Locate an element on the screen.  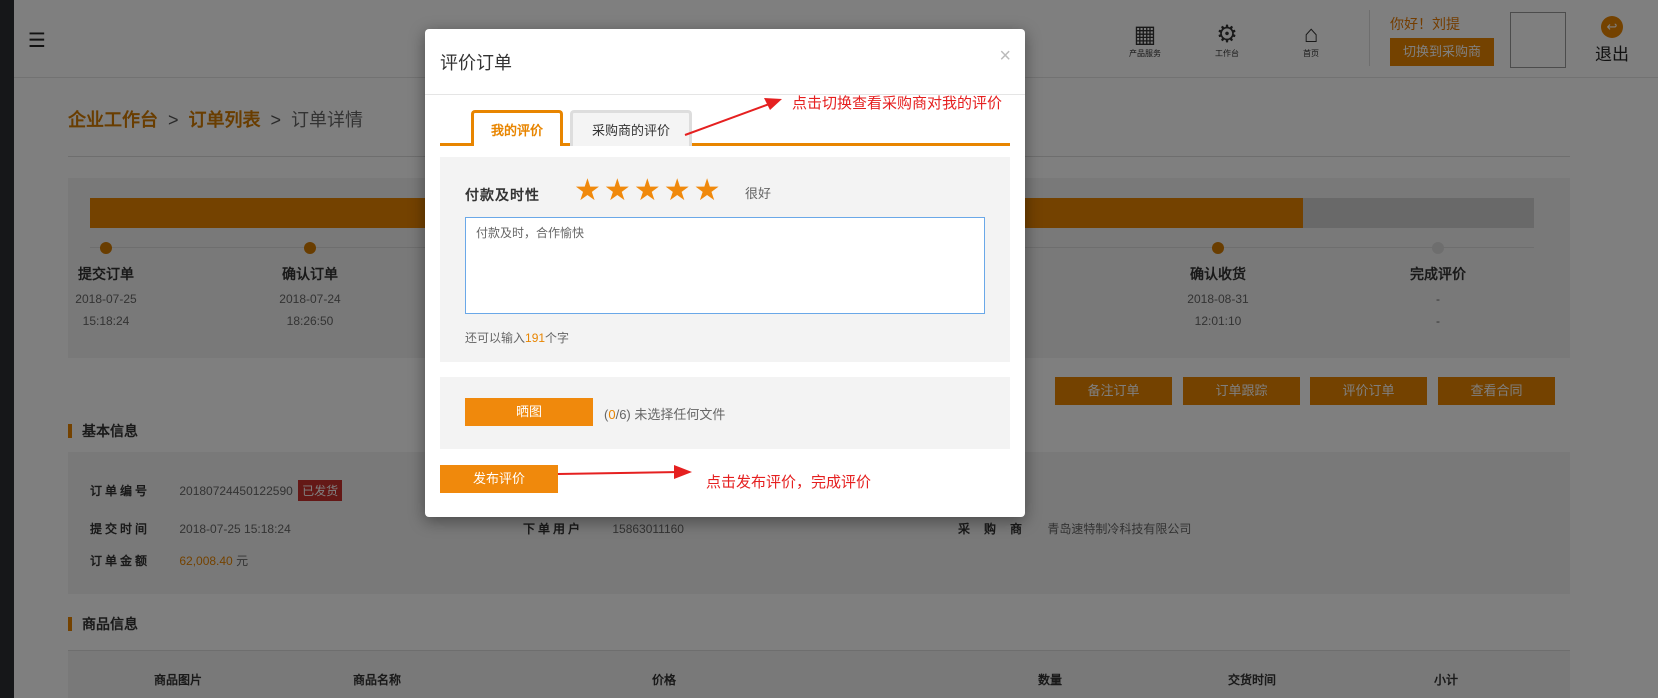
char-count-hint: 还可以输入191个字 is located at coordinates (517, 337).